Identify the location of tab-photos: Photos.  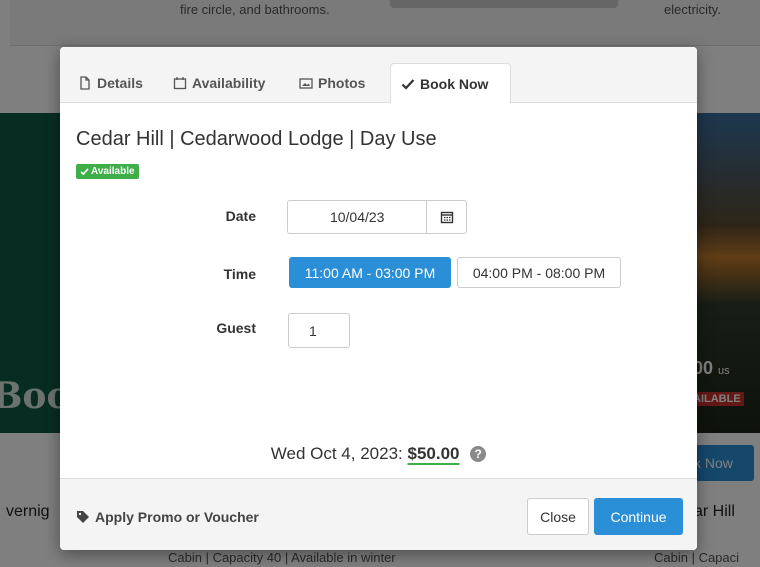
(332, 83).